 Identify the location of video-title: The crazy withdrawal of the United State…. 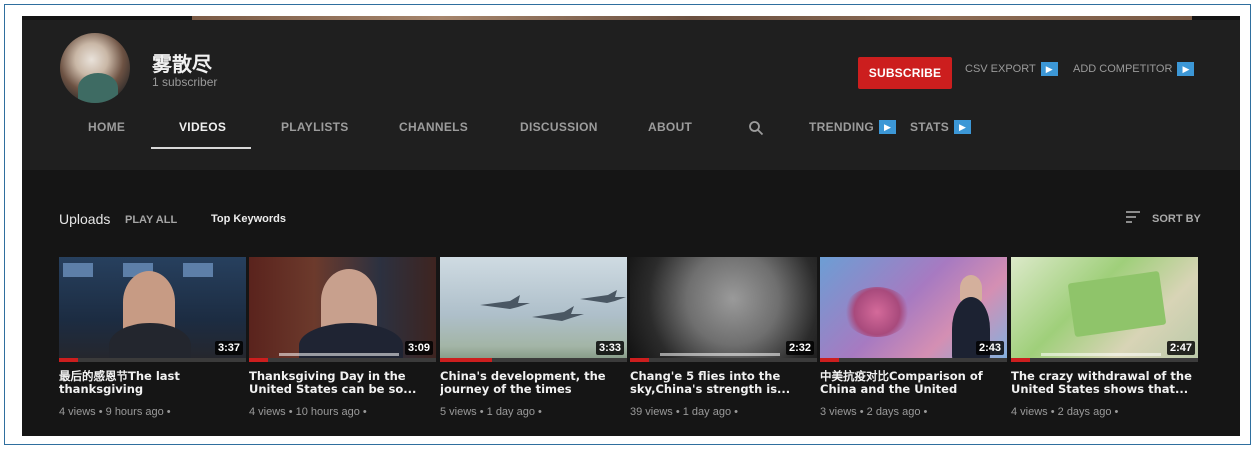
(1104, 383).